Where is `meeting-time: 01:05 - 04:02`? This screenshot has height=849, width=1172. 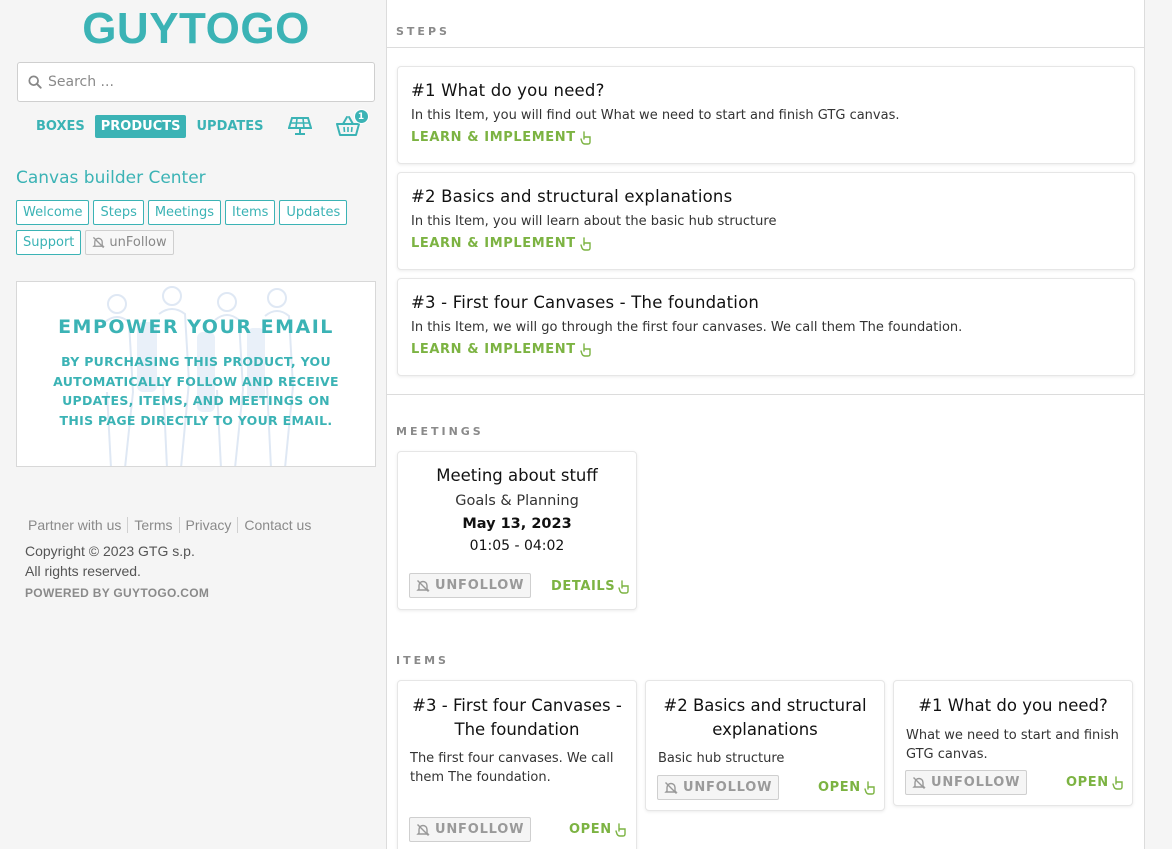
meeting-time: 01:05 - 04:02 is located at coordinates (517, 546).